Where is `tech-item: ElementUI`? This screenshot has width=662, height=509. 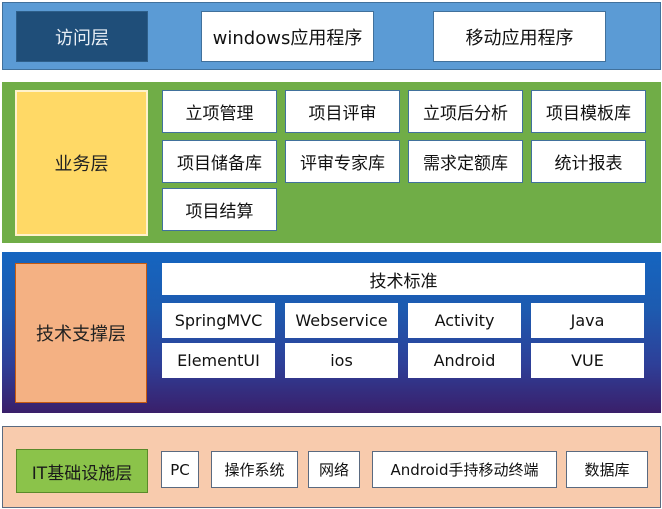
tech-item: ElementUI is located at coordinates (218, 360).